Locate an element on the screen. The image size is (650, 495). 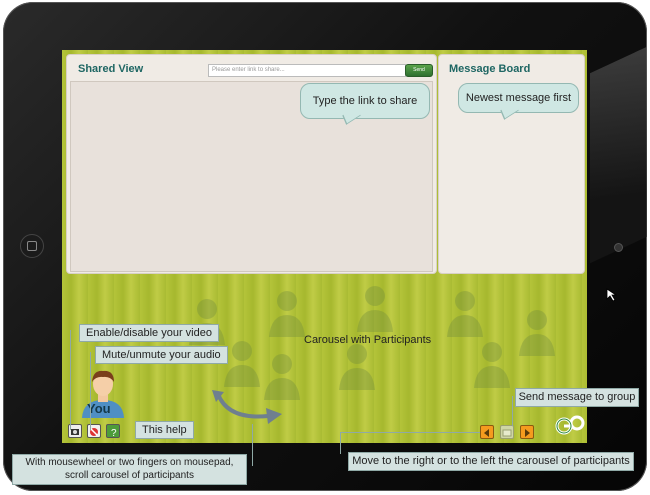
send-leader-line is located at coordinates (512, 411).